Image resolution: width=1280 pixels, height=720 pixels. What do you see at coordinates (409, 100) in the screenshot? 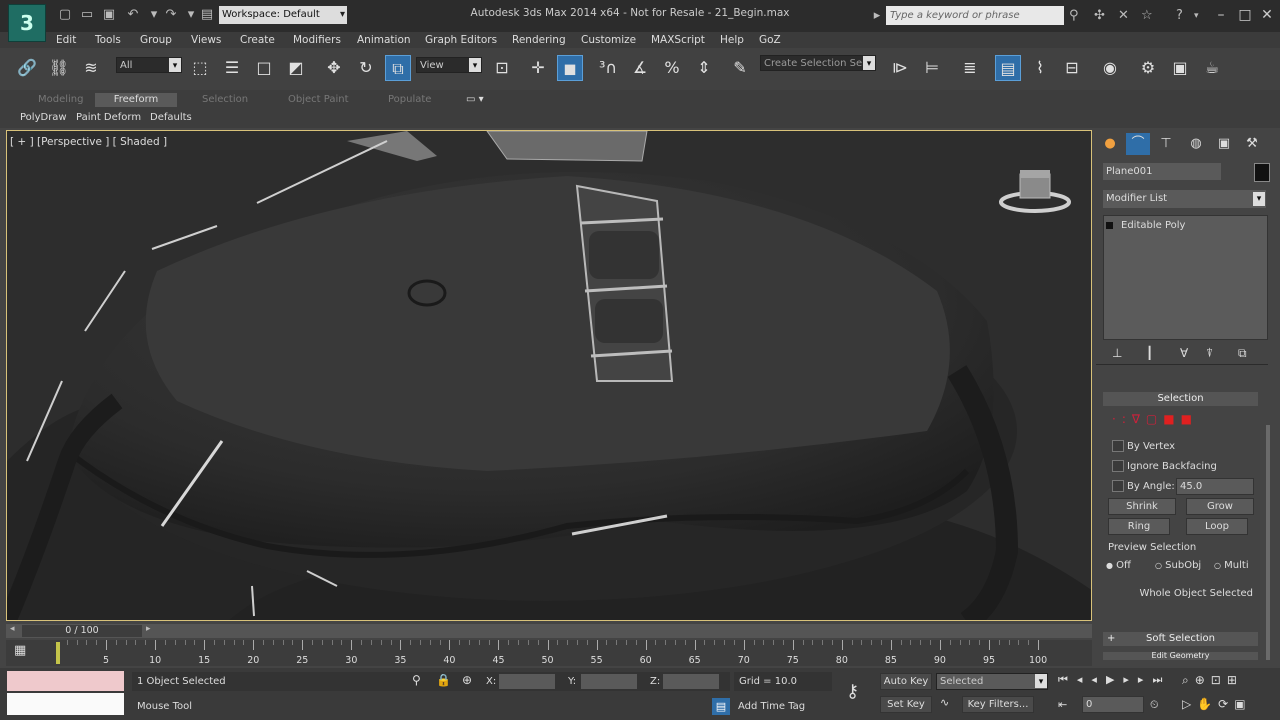
I see `tab-populate: Populate` at bounding box center [409, 100].